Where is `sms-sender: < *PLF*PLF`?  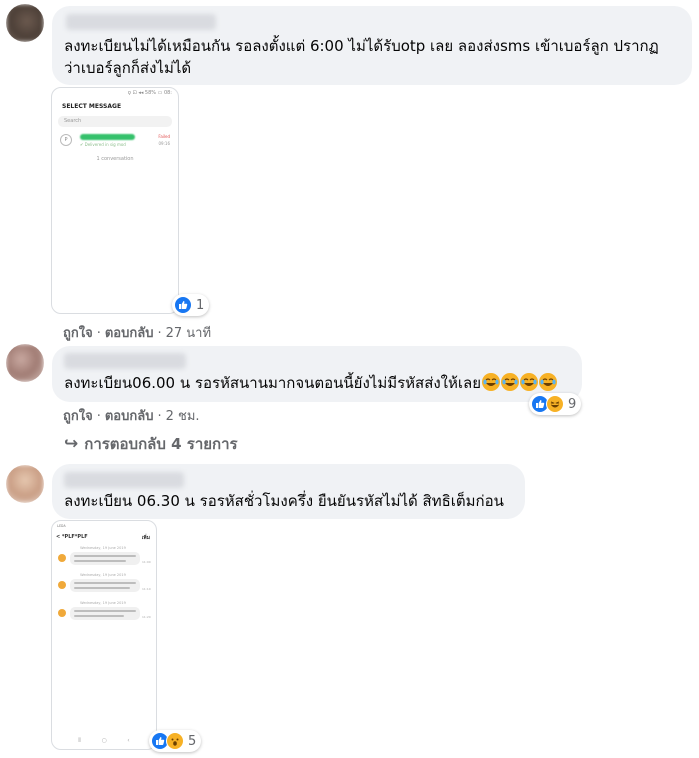
sms-sender: < *PLF*PLF is located at coordinates (72, 537).